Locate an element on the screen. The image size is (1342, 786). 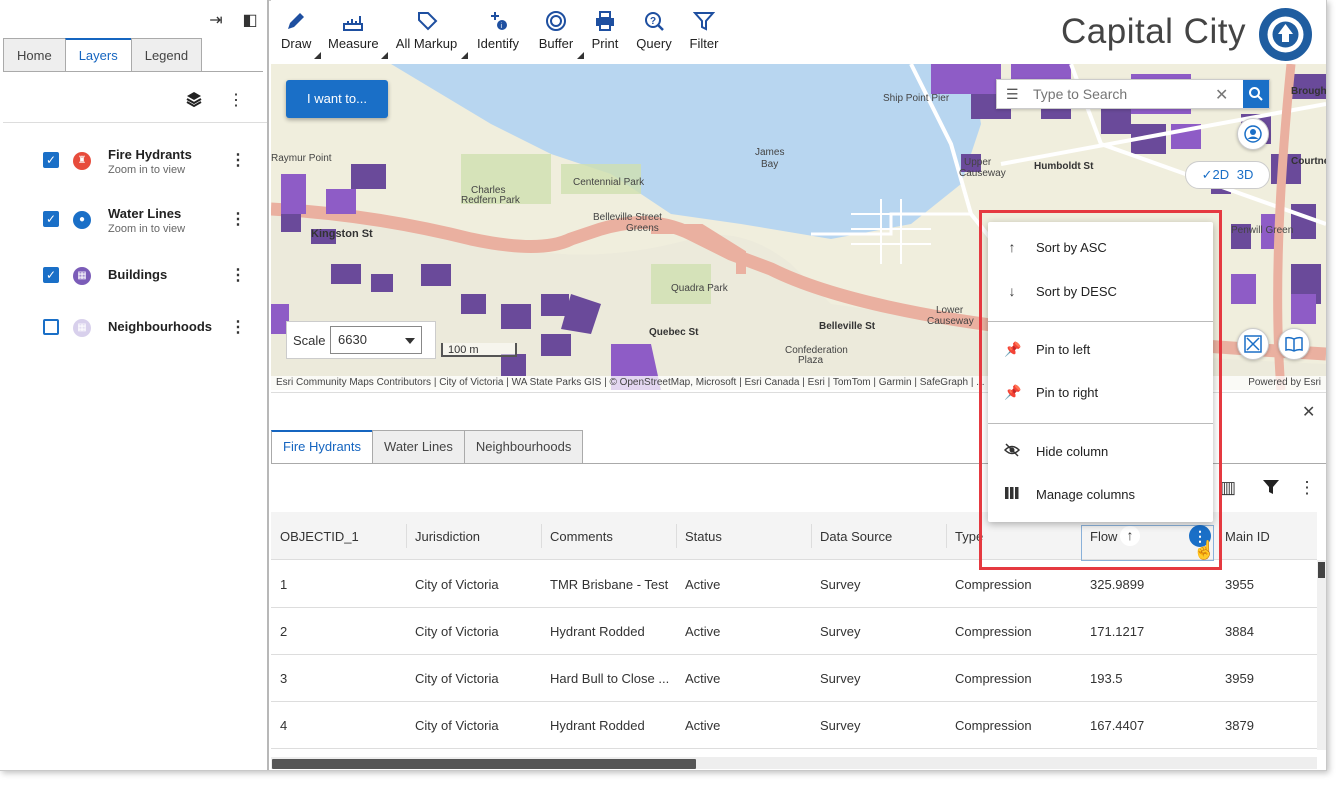
book-icon is located at coordinates (1294, 344).